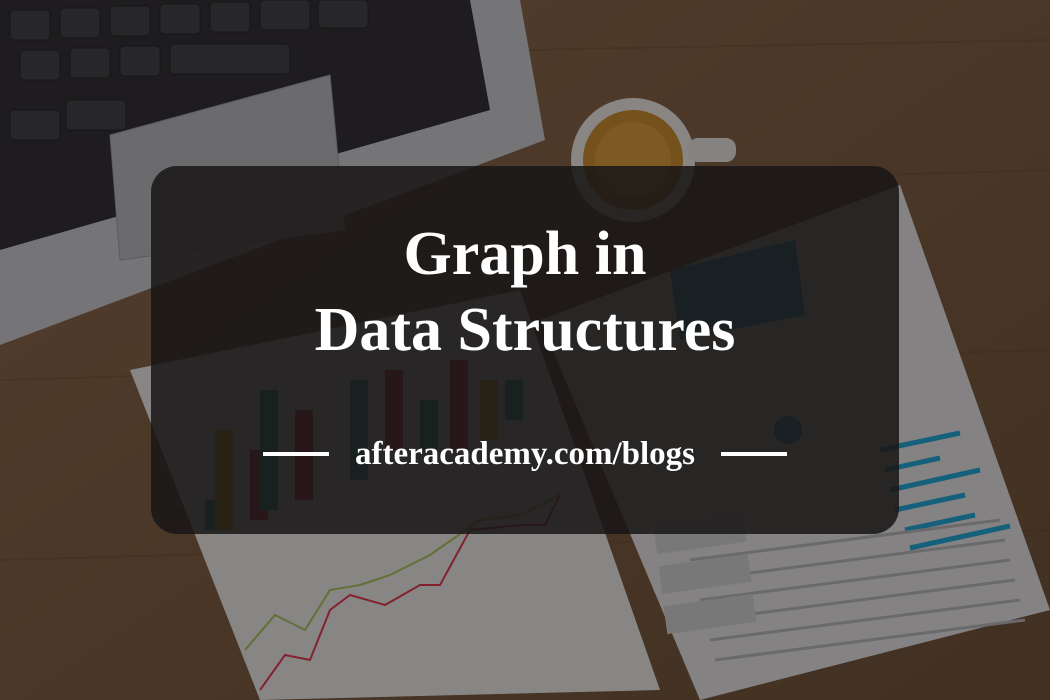 The height and width of the screenshot is (700, 1050). I want to click on right-divider, so click(754, 454).